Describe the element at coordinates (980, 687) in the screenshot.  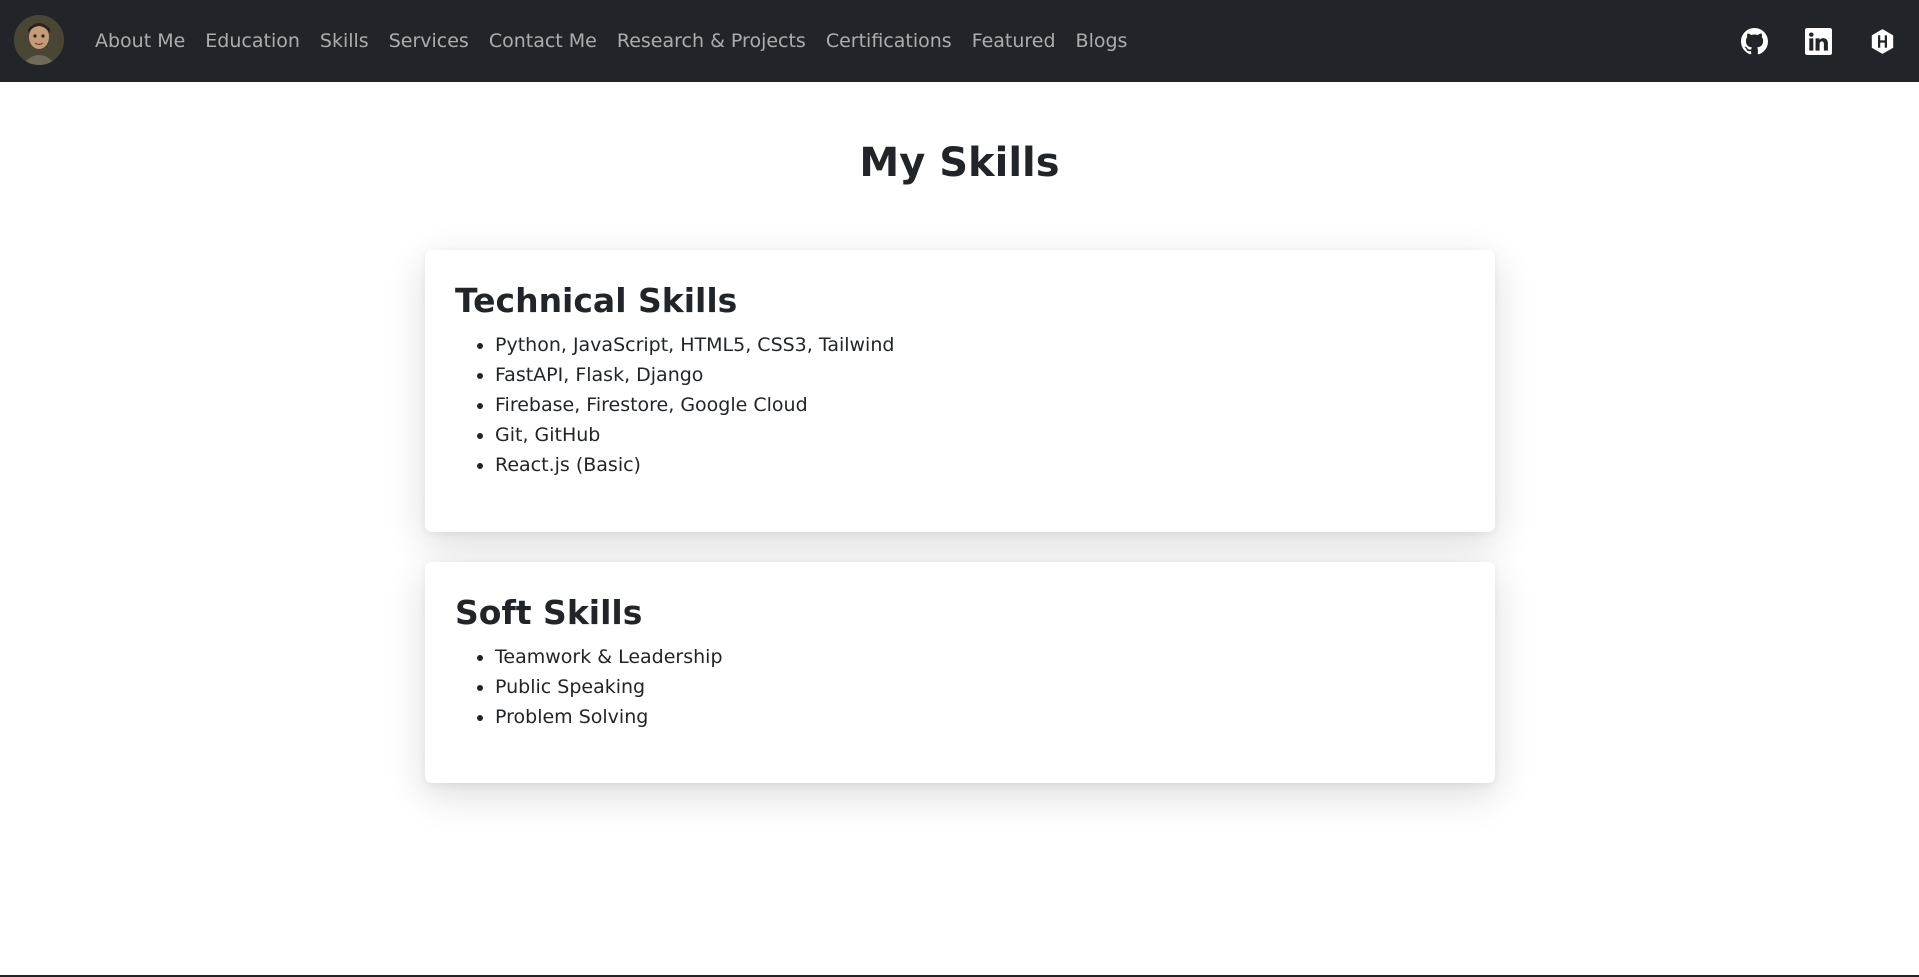
I see `list-item: Public Speaking` at that location.